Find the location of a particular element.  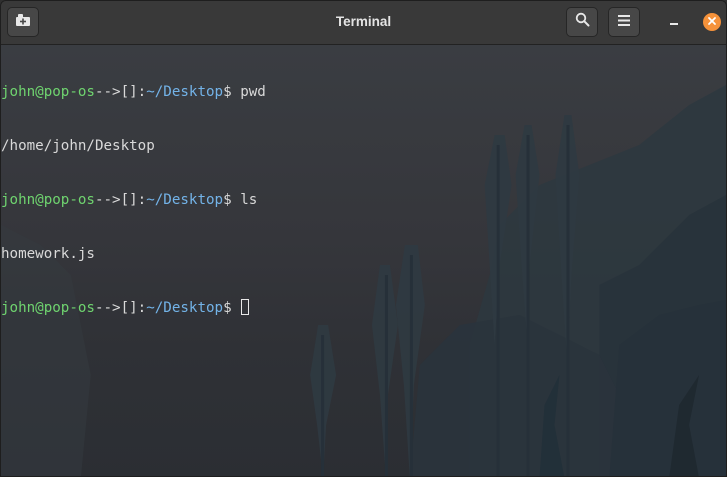

search-icon is located at coordinates (582, 22).